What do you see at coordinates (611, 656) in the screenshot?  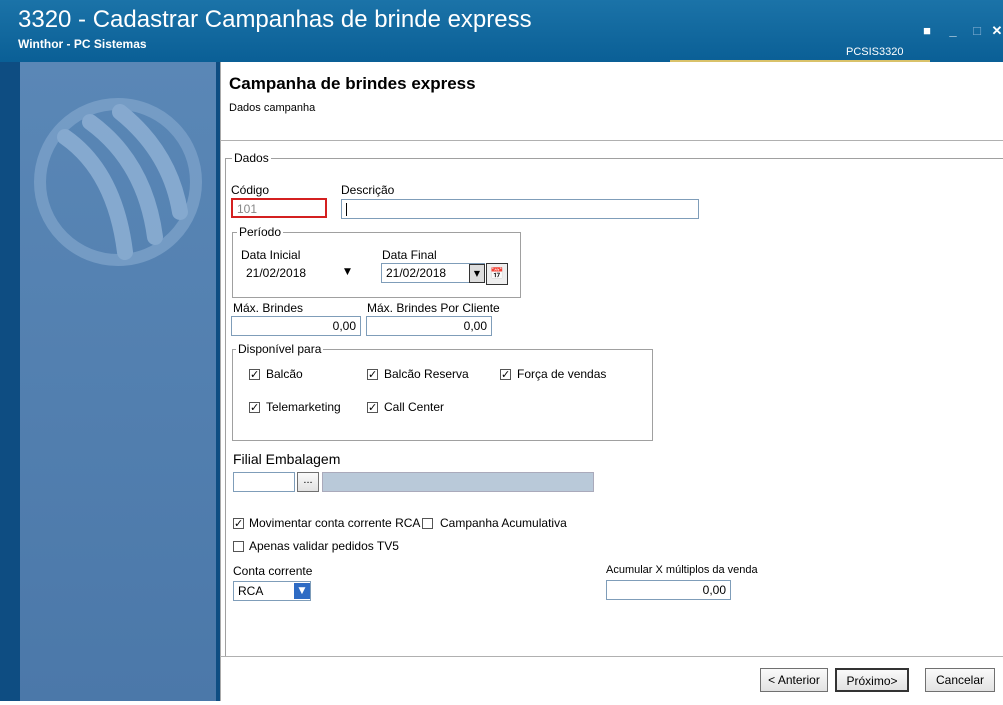 I see `footer-divider` at bounding box center [611, 656].